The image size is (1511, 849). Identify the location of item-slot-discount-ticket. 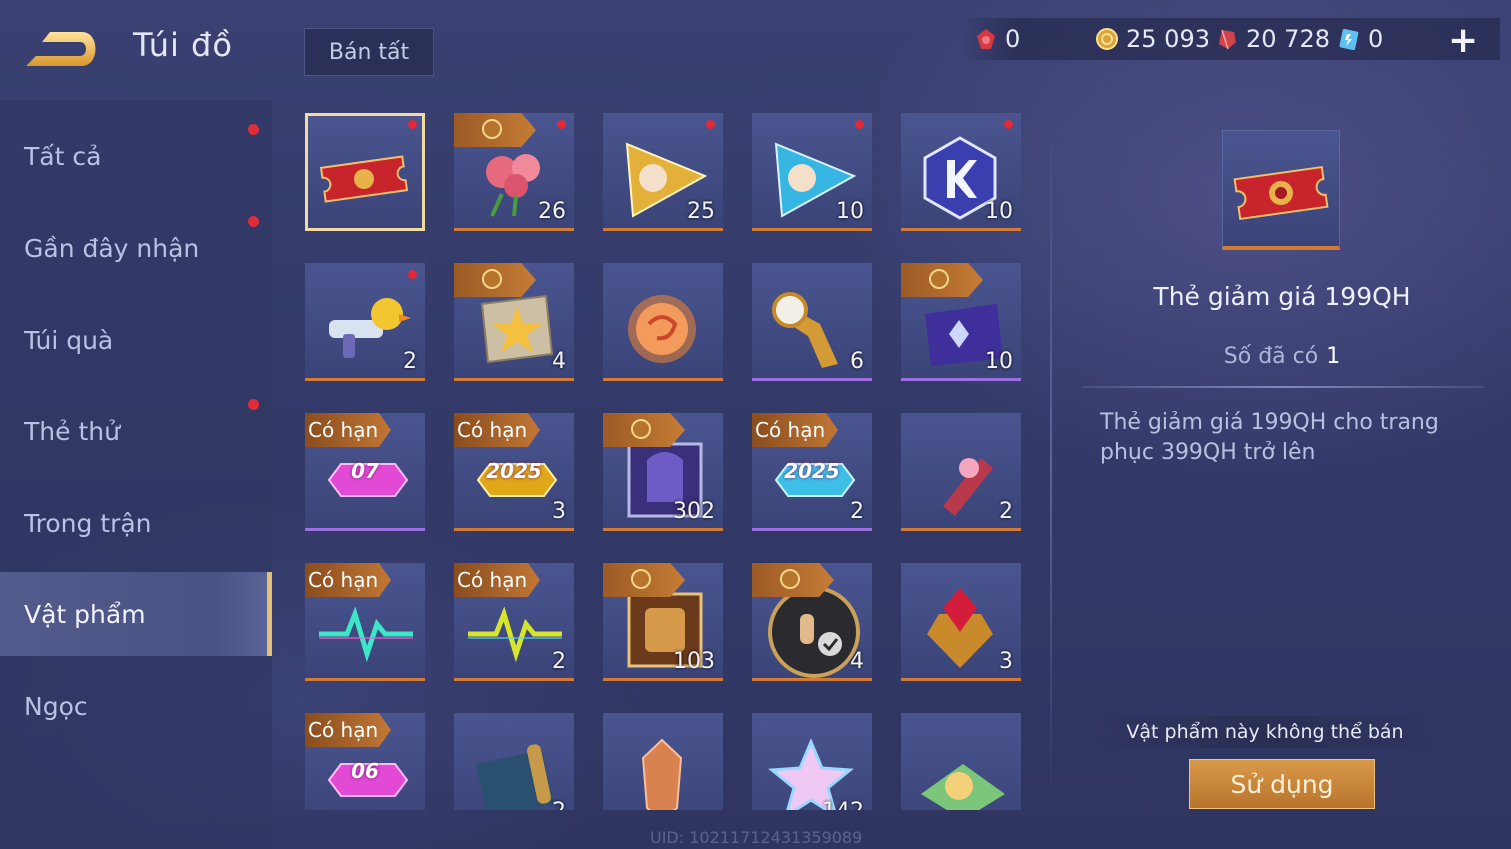
(365, 172).